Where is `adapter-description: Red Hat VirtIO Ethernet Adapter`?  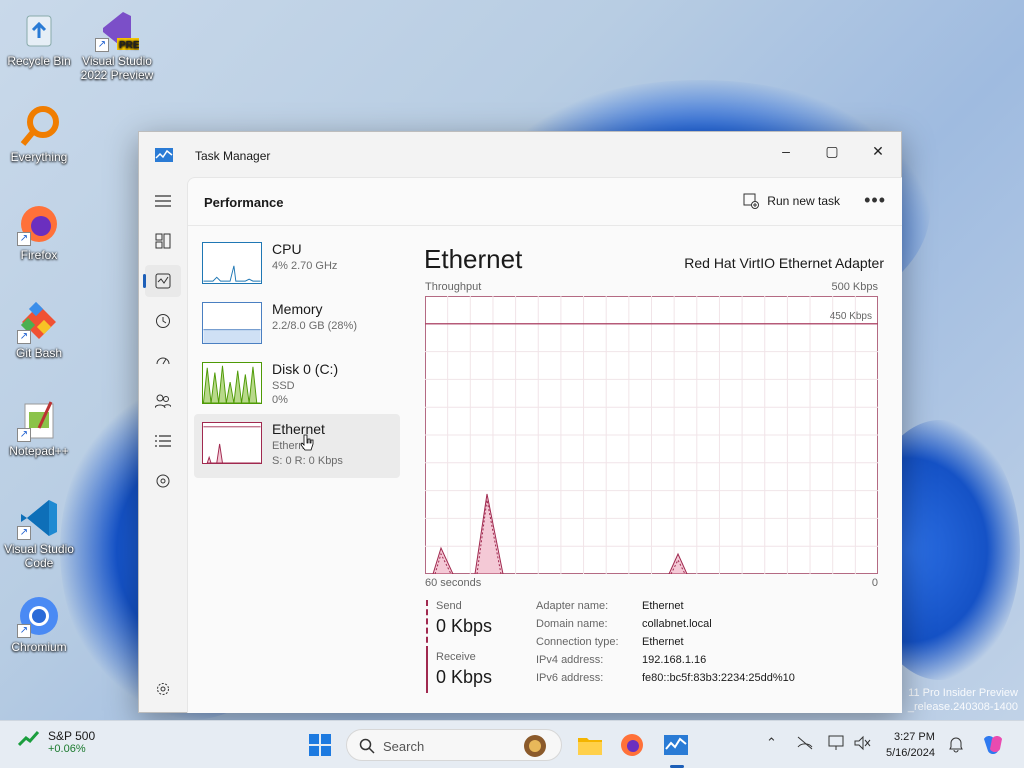 adapter-description: Red Hat VirtIO Ethernet Adapter is located at coordinates (784, 263).